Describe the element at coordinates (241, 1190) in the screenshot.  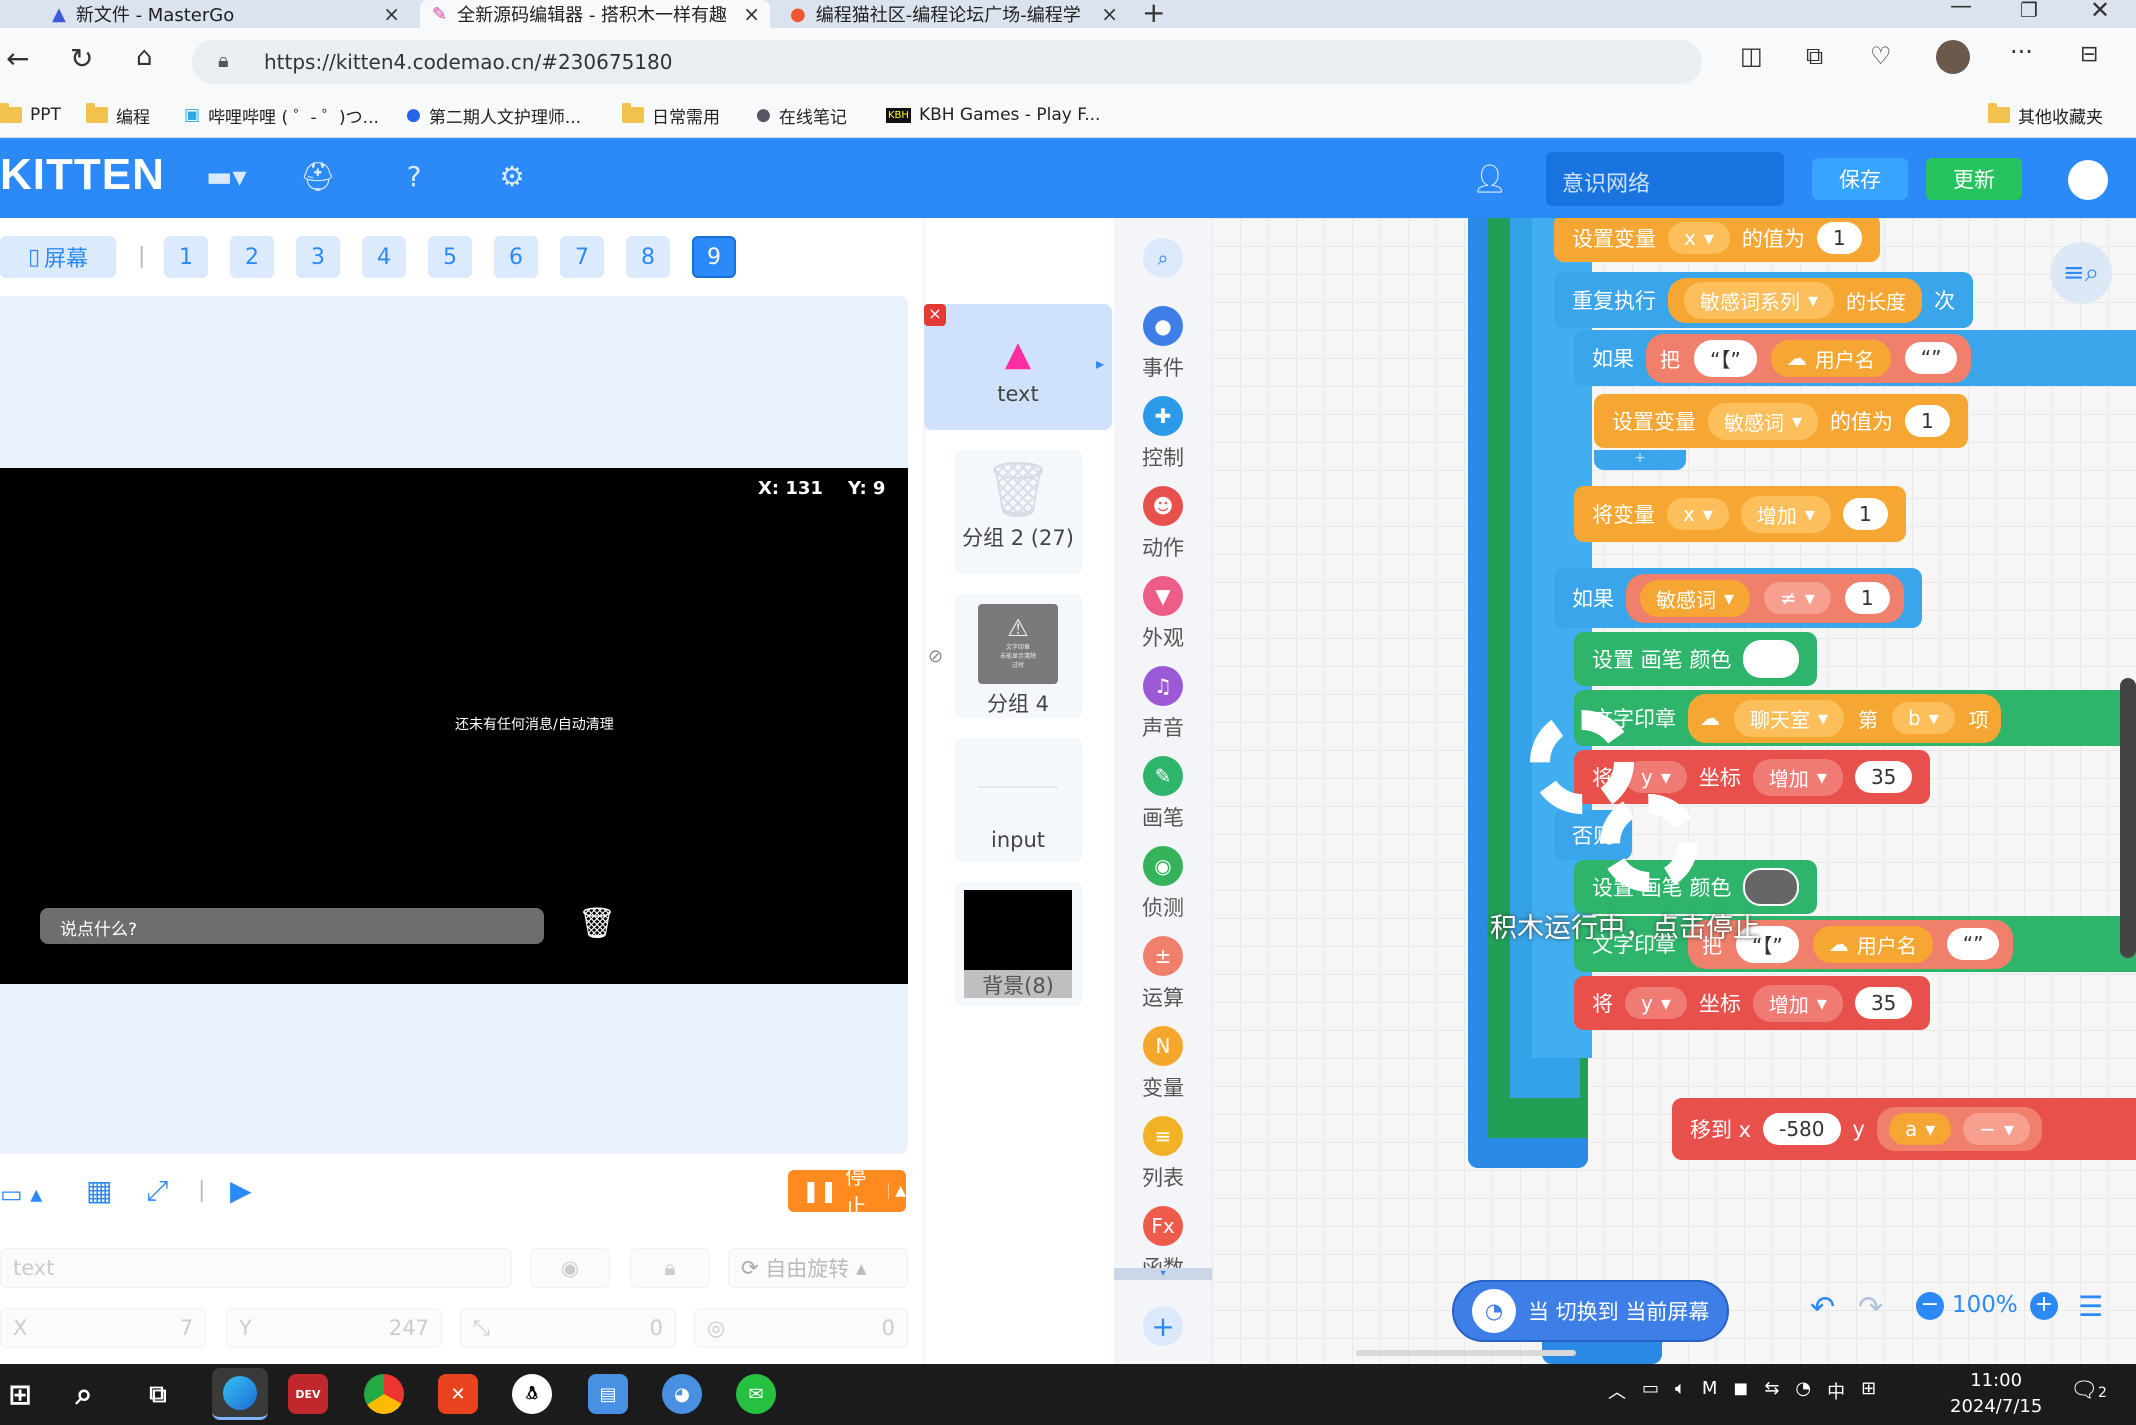
I see `play-preview-icon: ▶` at that location.